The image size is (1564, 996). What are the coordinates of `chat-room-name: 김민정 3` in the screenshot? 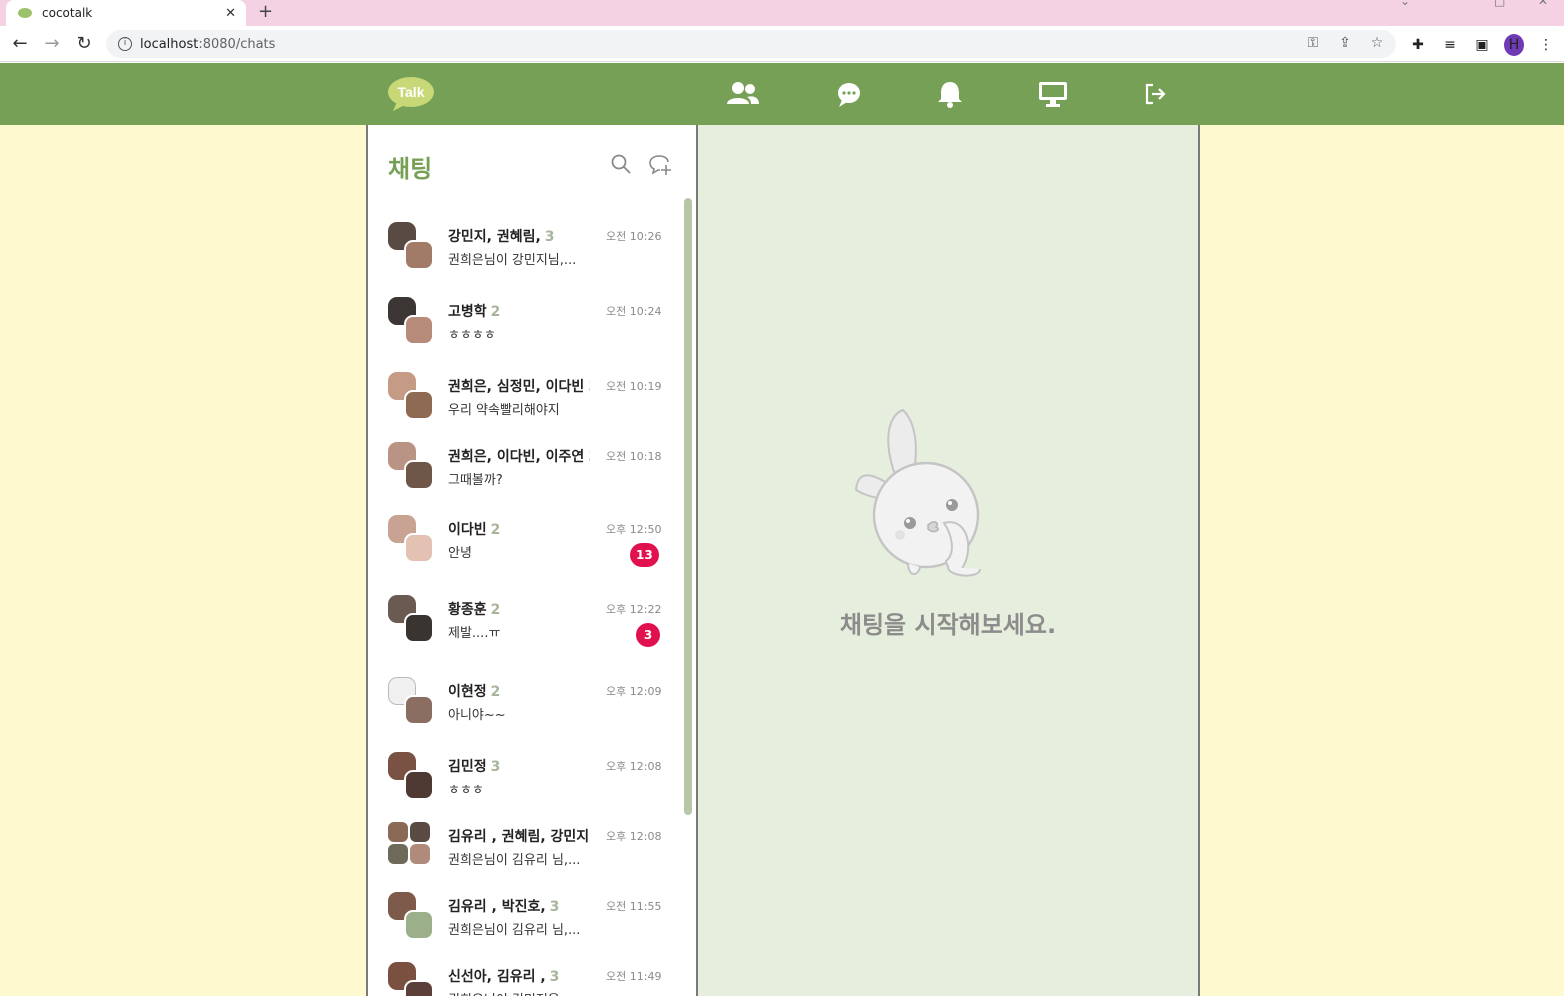 It's located at (519, 766).